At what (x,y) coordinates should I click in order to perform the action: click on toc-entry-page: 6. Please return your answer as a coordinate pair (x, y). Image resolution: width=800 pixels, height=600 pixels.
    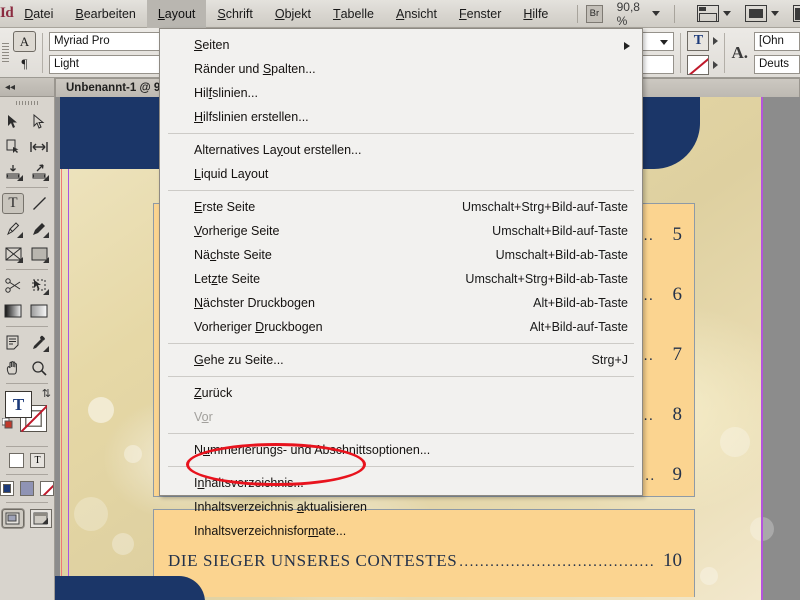
    Looking at the image, I should click on (677, 294).